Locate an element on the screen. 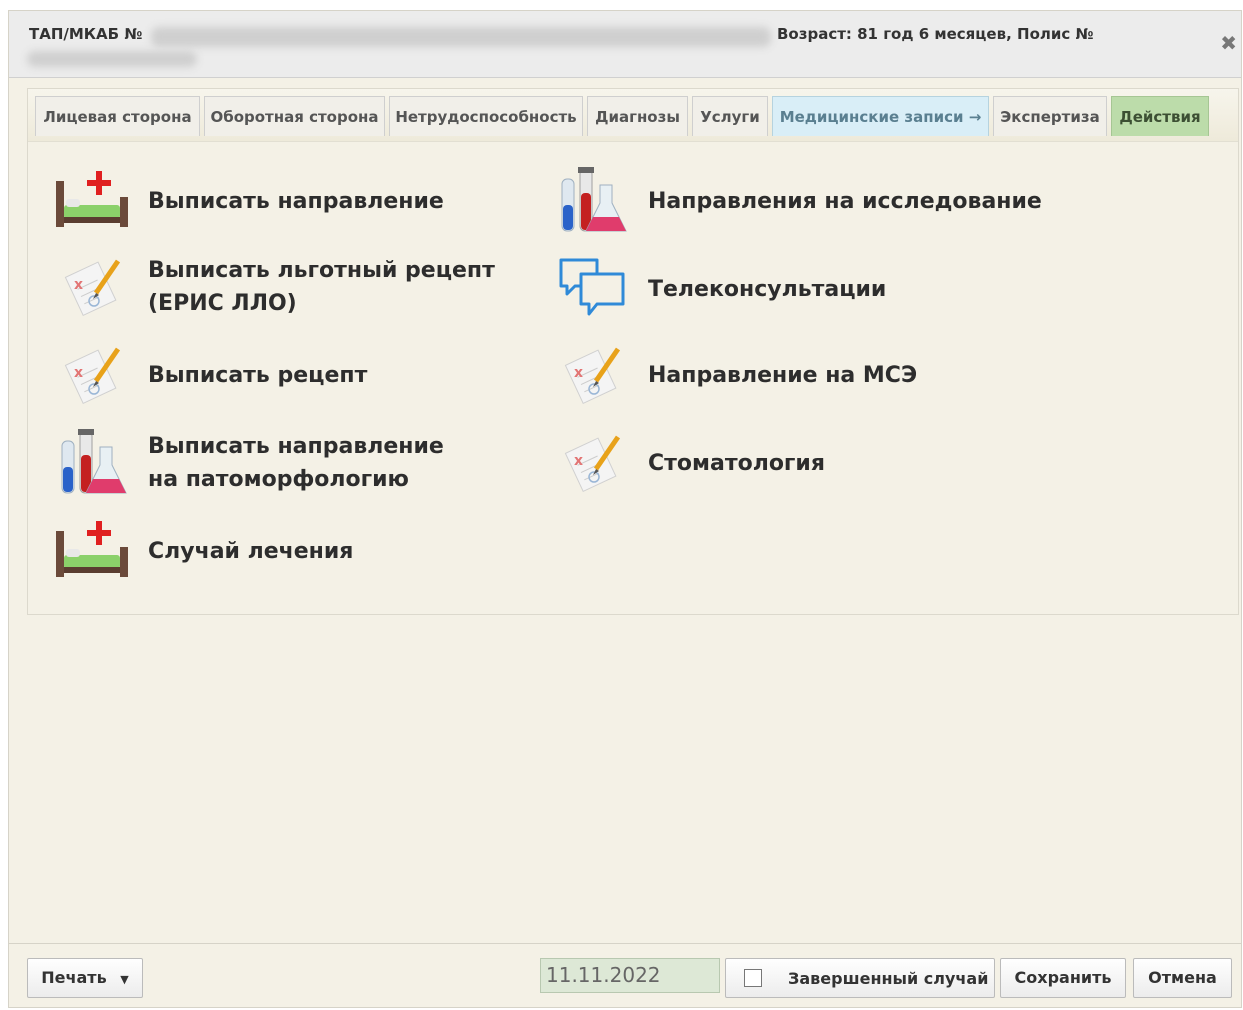  completed-case-toggle: Завершенный случай is located at coordinates (860, 978).